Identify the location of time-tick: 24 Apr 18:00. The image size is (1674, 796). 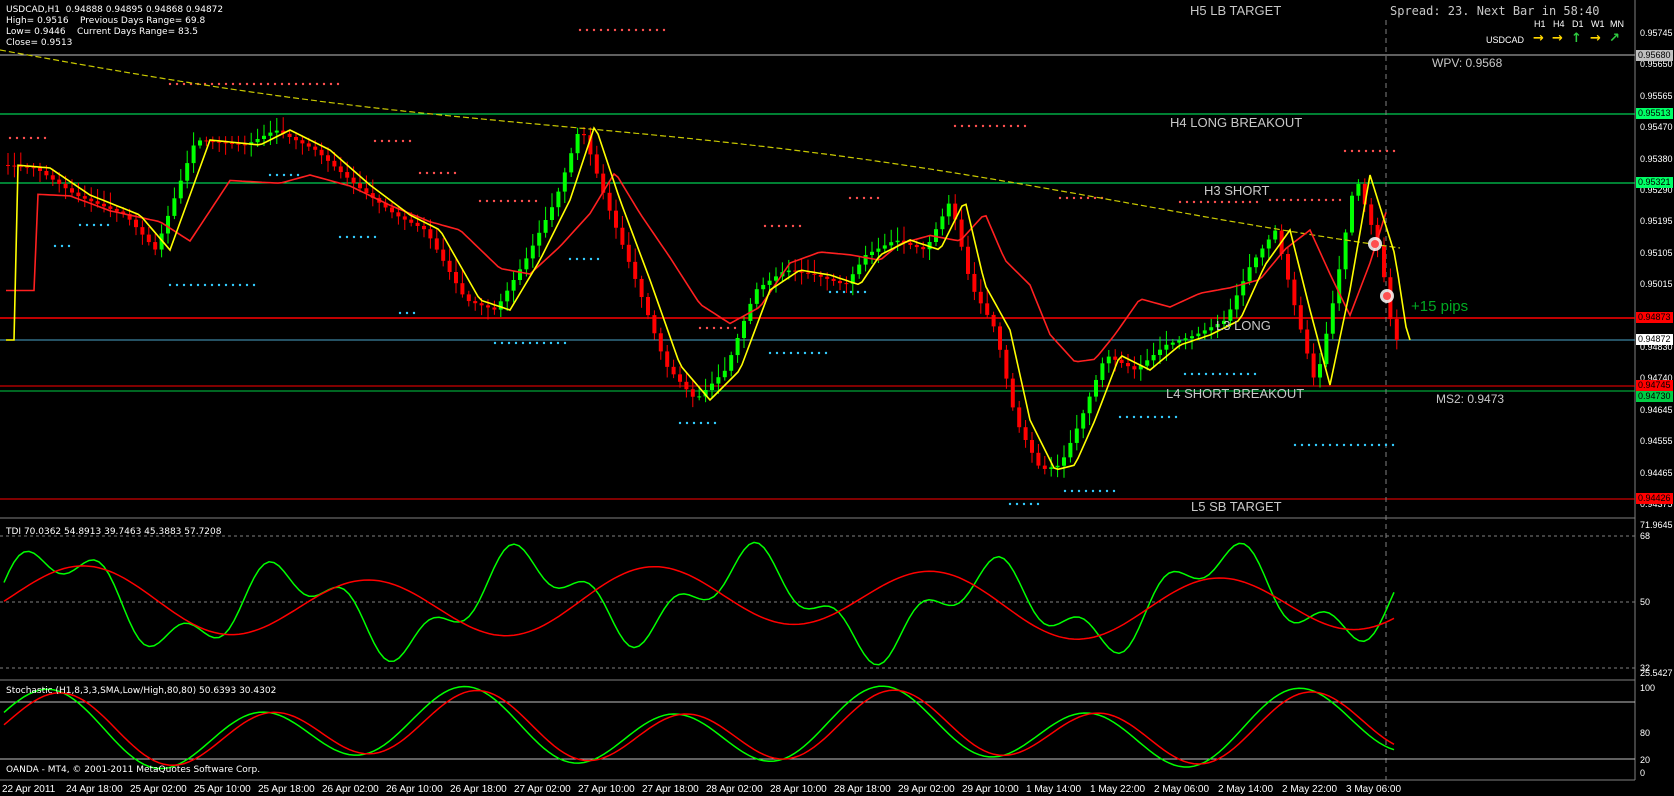
(94, 789).